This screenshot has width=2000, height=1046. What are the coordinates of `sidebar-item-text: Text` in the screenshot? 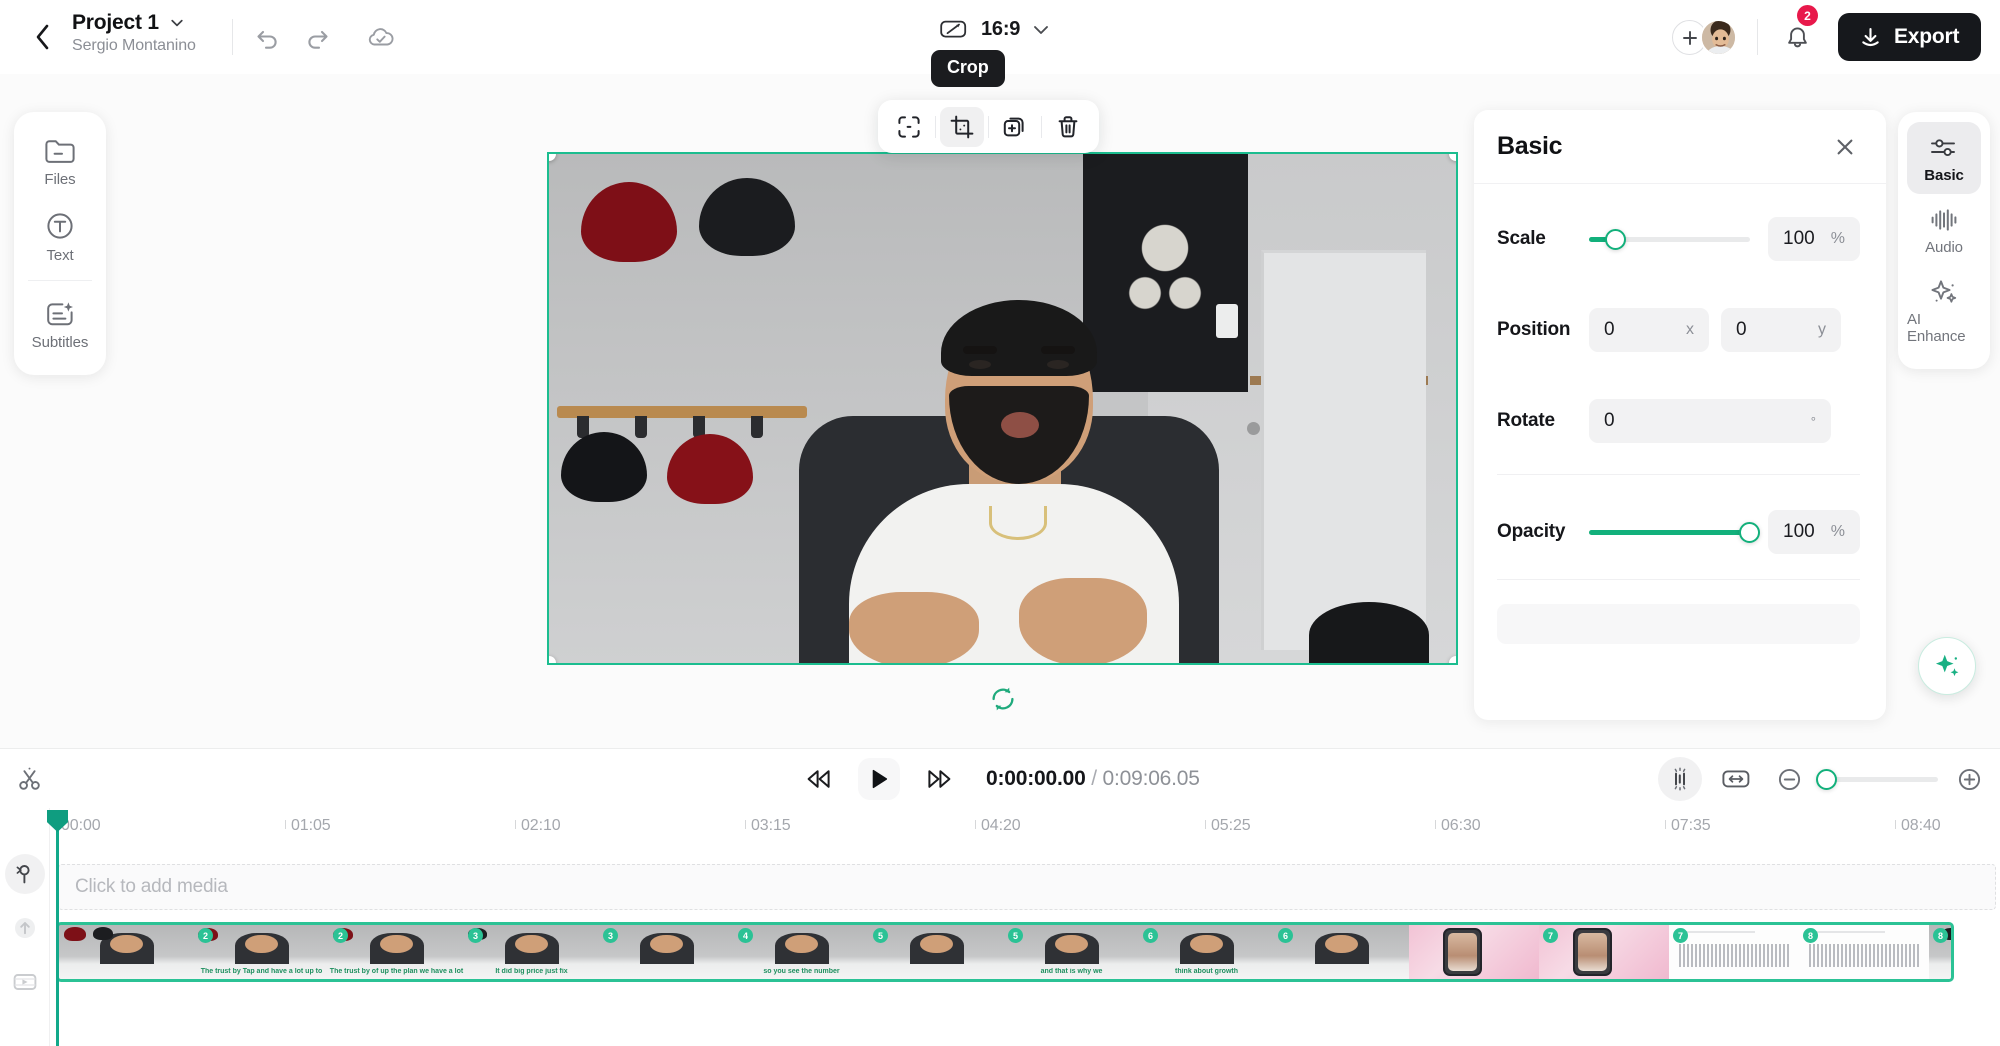 It's located at (60, 236).